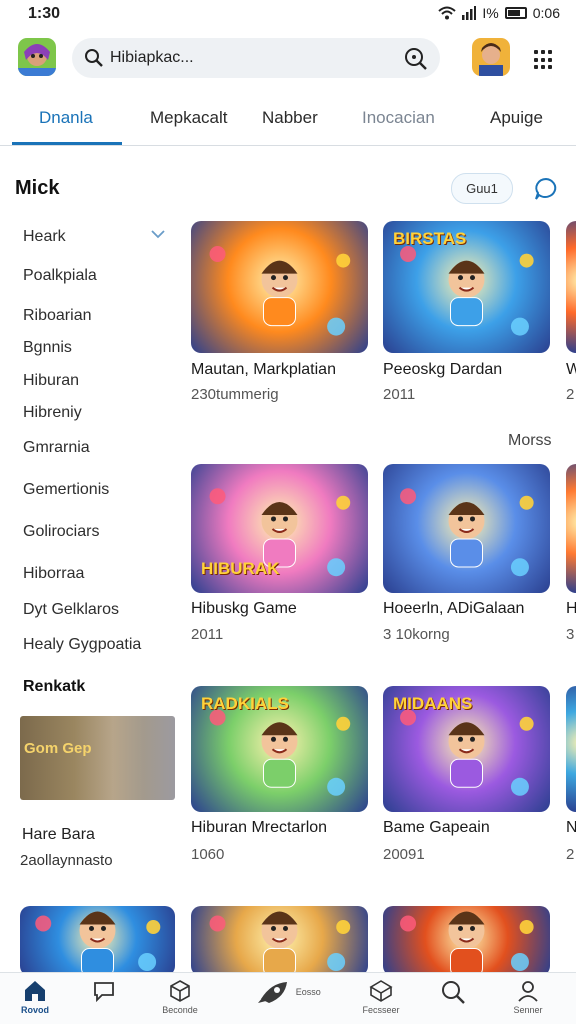 The height and width of the screenshot is (1024, 576). What do you see at coordinates (466, 287) in the screenshot?
I see `game-card-image: BIRSTAS` at bounding box center [466, 287].